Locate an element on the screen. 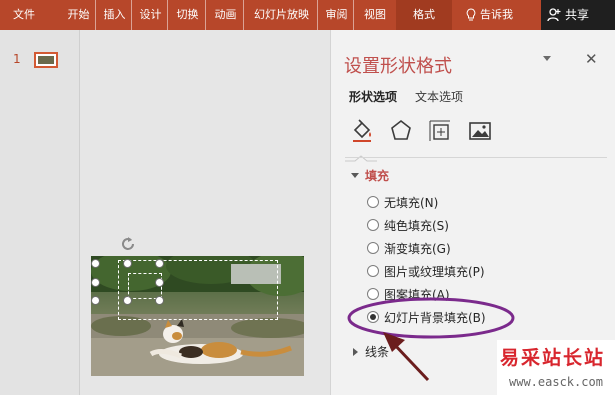 The height and width of the screenshot is (395, 615). fill-section-expand-icon is located at coordinates (355, 175).